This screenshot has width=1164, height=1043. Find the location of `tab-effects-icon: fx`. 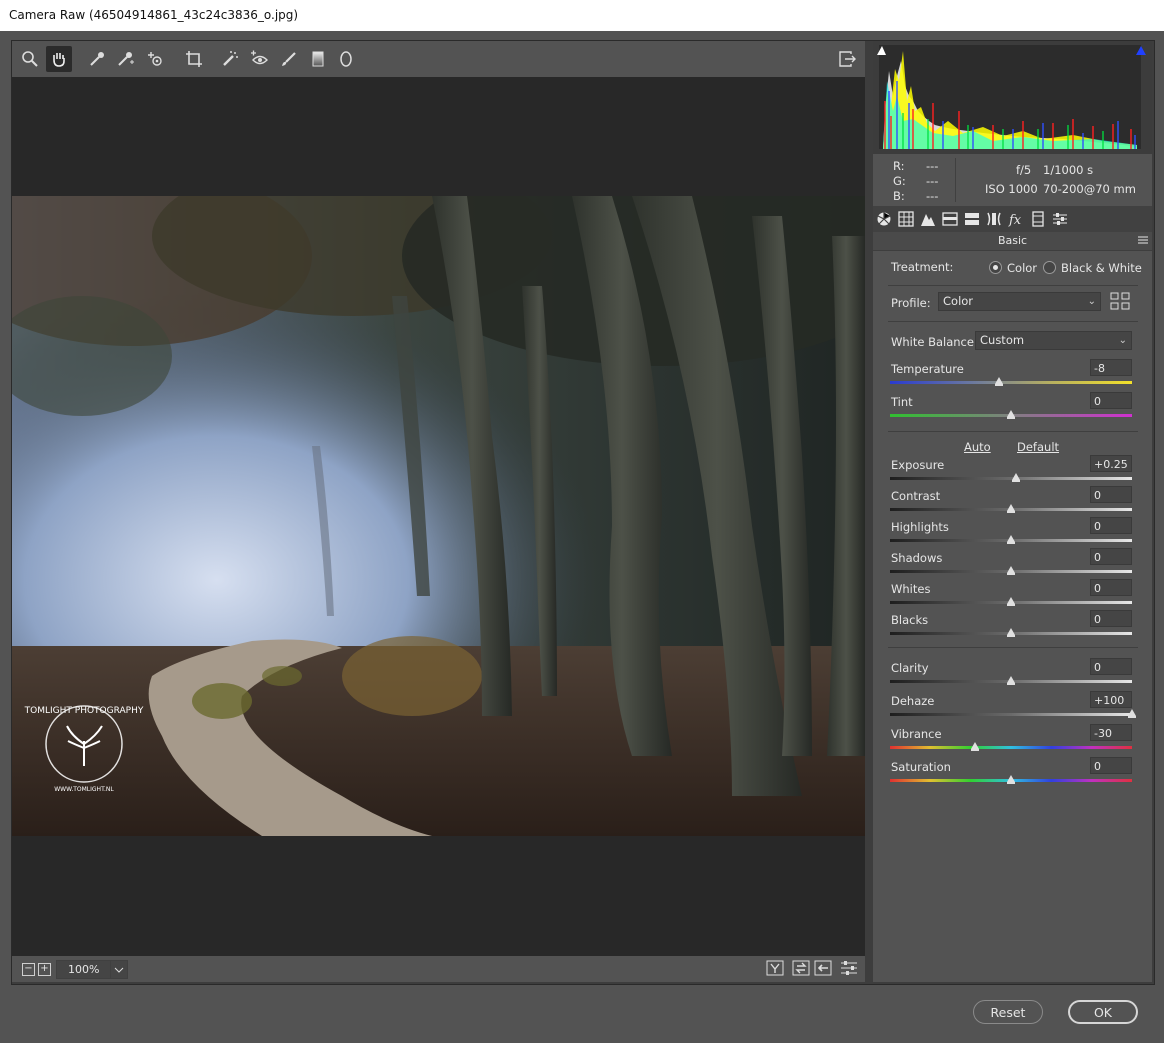

tab-effects-icon: fx is located at coordinates (1016, 219).